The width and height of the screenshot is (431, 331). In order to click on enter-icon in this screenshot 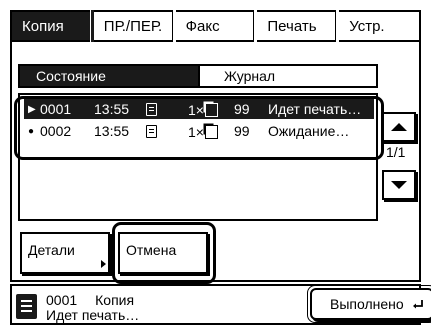, I will do `click(418, 304)`.